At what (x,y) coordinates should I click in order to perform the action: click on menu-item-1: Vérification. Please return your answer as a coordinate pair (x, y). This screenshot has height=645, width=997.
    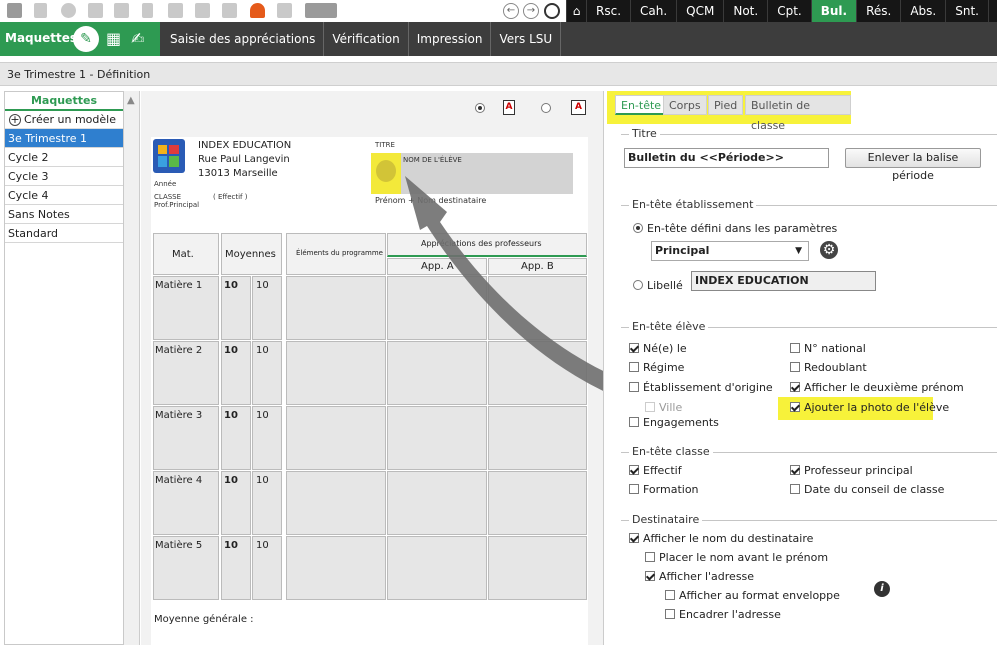
    Looking at the image, I should click on (366, 39).